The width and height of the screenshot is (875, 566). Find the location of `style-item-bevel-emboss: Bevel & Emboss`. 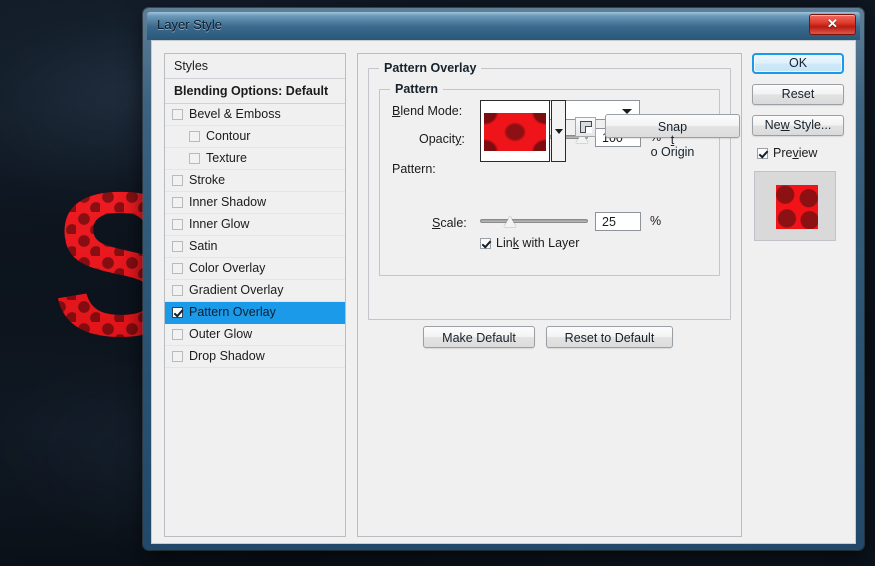

style-item-bevel-emboss: Bevel & Emboss is located at coordinates (255, 115).